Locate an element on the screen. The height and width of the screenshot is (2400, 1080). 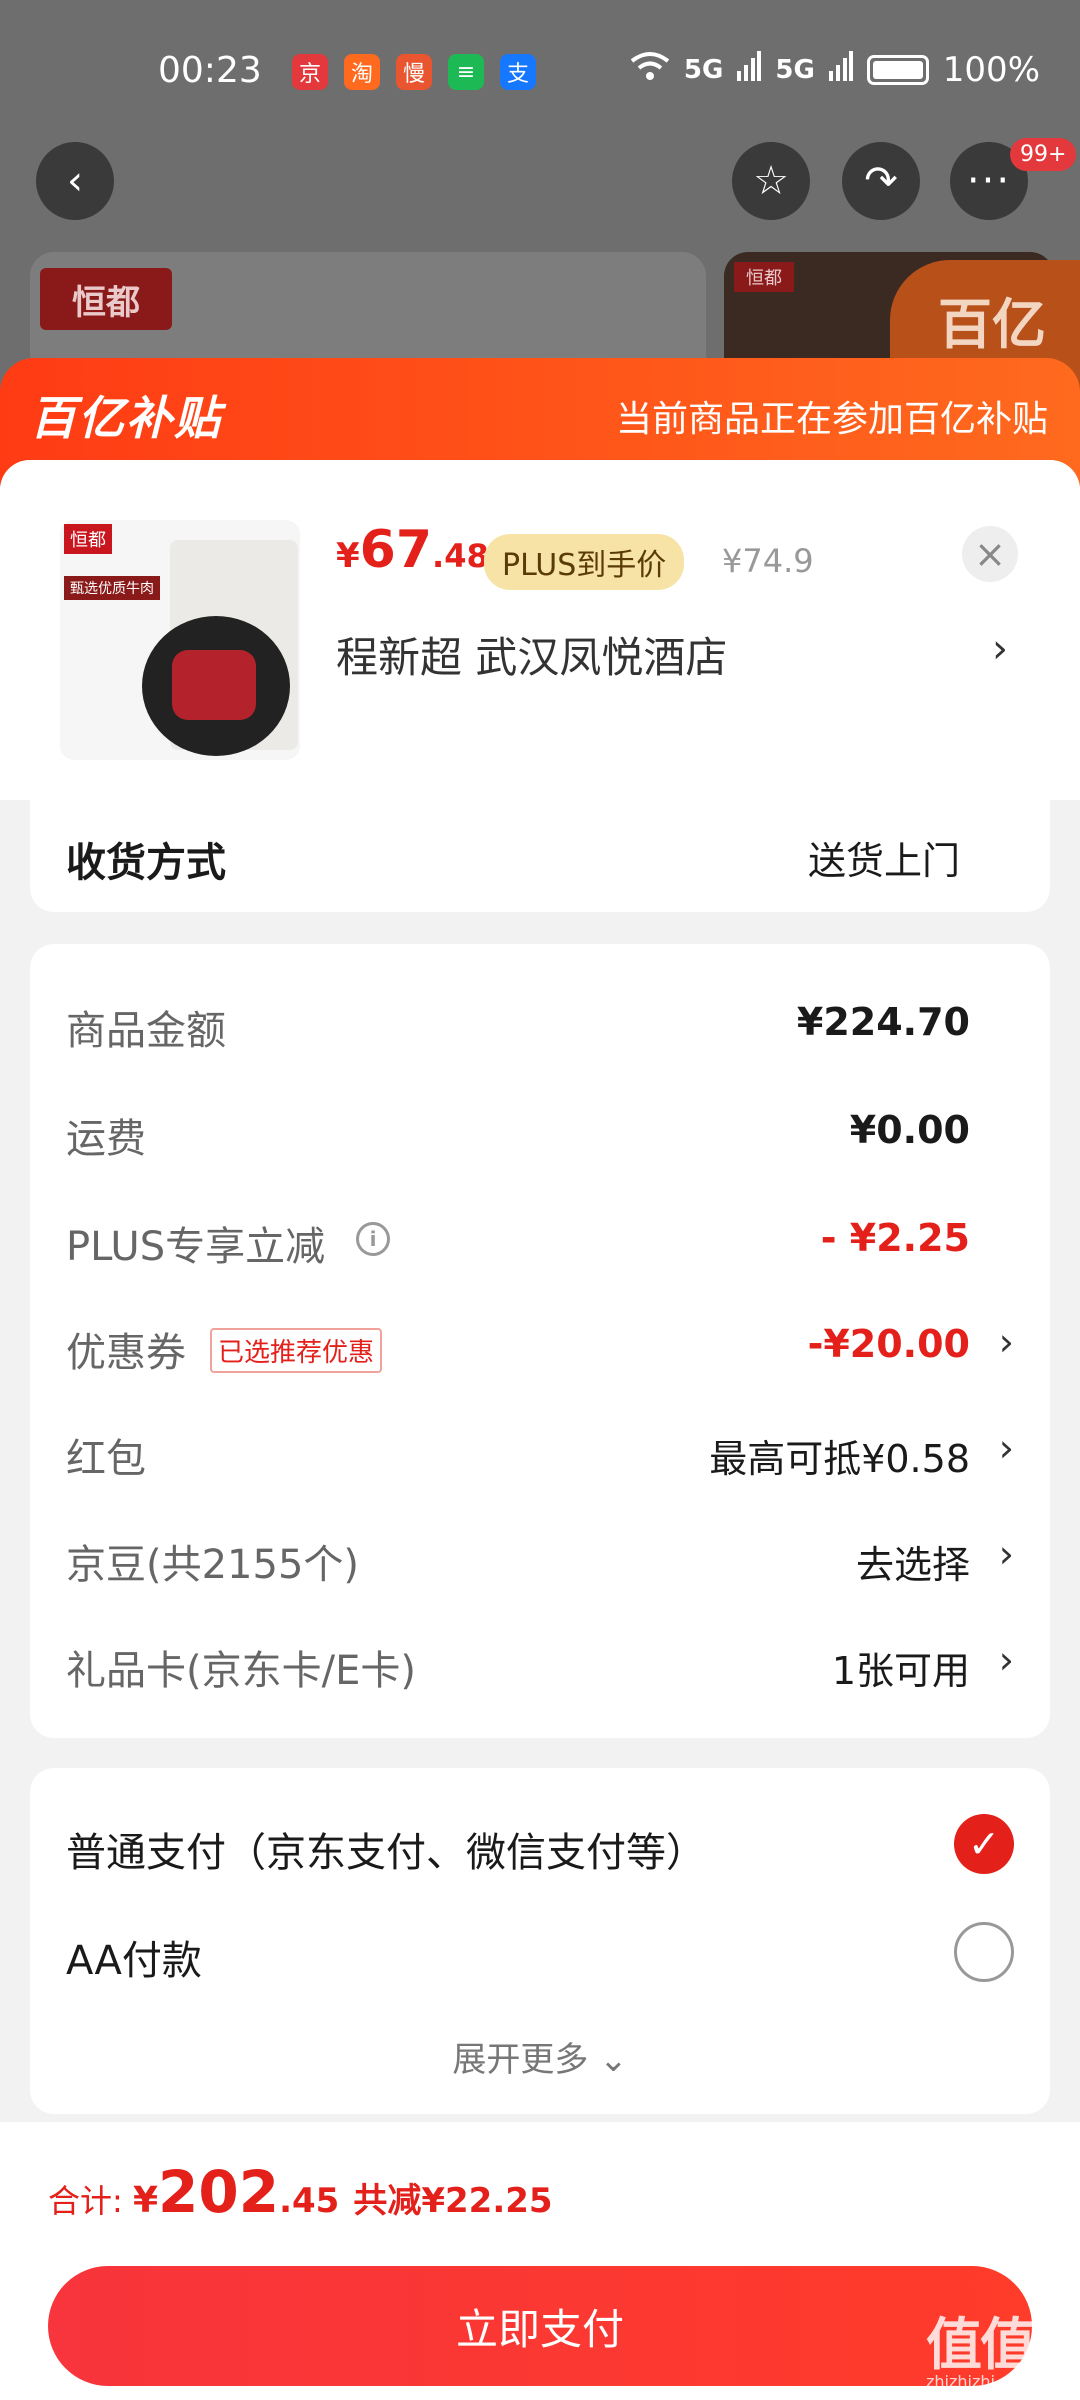
plus-price-badge: PLUS到手价 is located at coordinates (584, 562).